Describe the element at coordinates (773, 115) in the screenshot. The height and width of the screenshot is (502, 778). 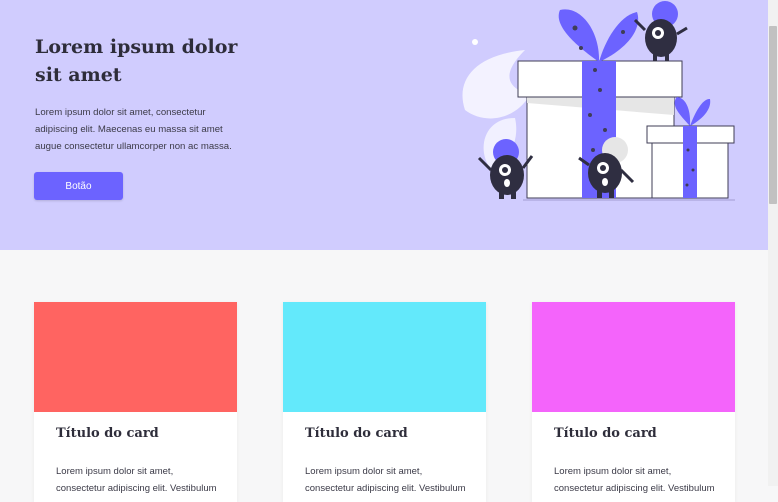
I see `scrollbar-thumb` at that location.